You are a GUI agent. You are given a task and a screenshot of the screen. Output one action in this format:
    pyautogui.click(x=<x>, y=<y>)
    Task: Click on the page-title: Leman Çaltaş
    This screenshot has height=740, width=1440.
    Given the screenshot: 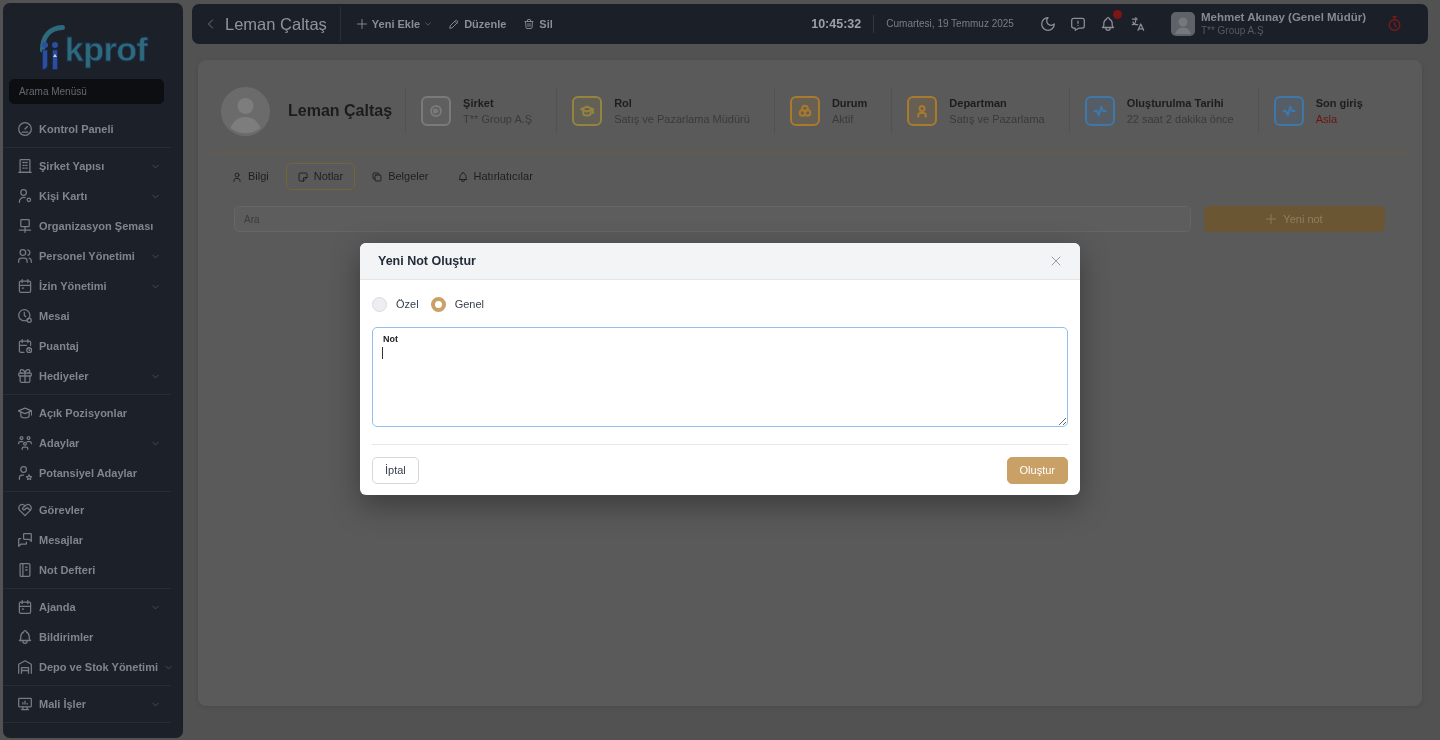 What is the action you would take?
    pyautogui.click(x=276, y=24)
    